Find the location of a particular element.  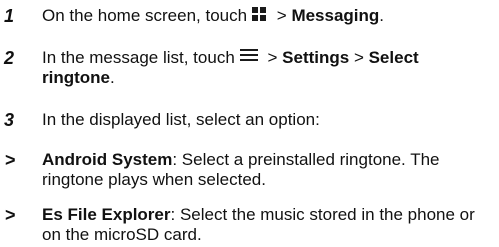

option-name: Android System is located at coordinates (107, 159).